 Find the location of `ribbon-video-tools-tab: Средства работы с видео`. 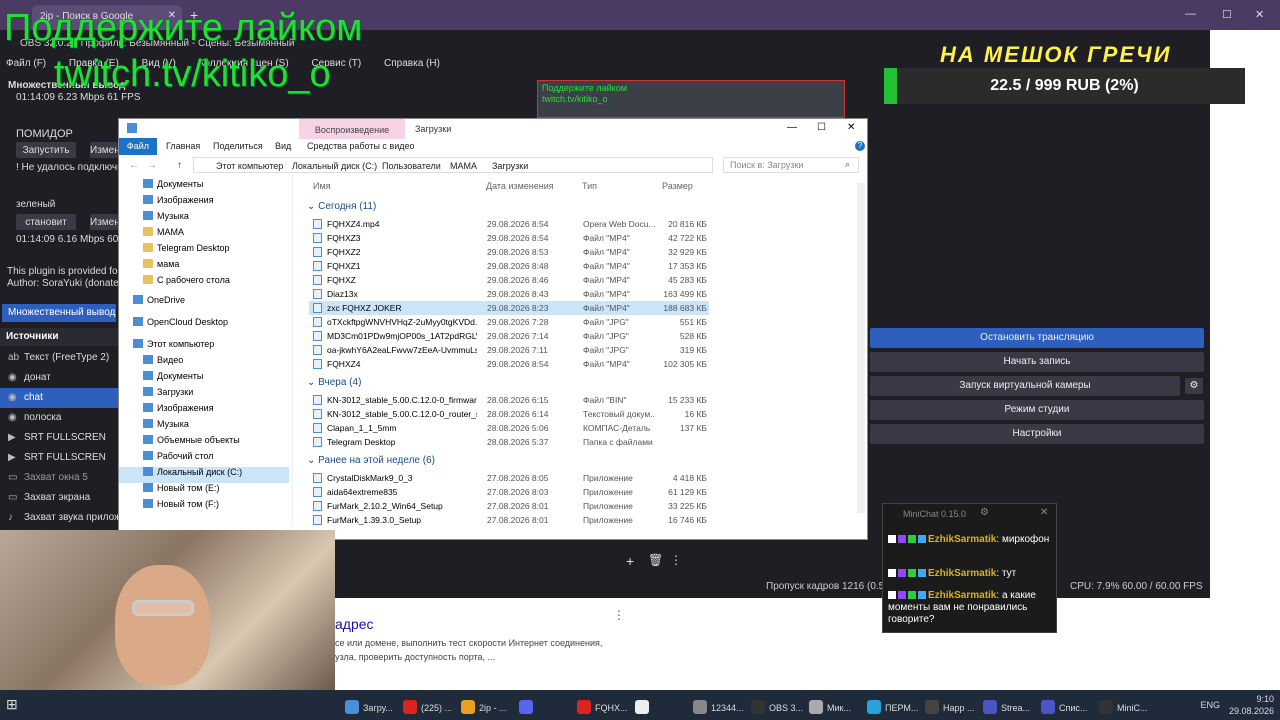

ribbon-video-tools-tab: Средства работы с видео is located at coordinates (361, 146).